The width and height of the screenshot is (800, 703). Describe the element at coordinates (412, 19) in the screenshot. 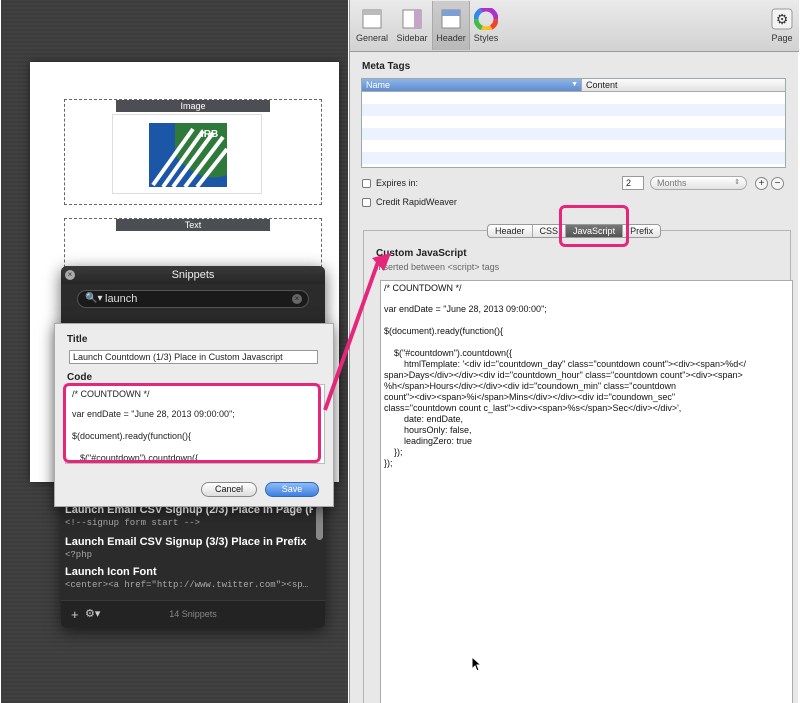

I see `sidebar-icon` at that location.